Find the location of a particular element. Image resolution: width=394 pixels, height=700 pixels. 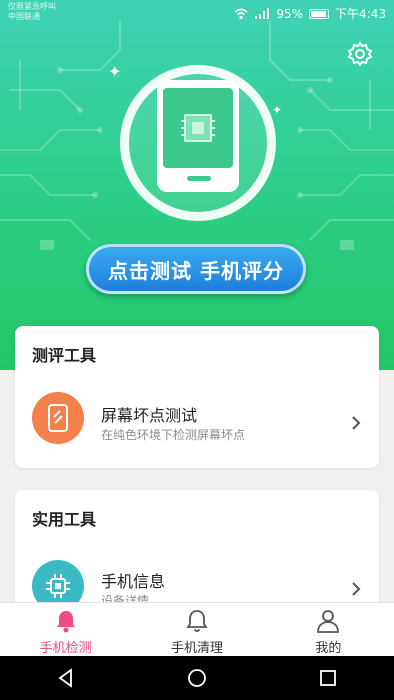

section-title: 测评工具 is located at coordinates (64, 355).